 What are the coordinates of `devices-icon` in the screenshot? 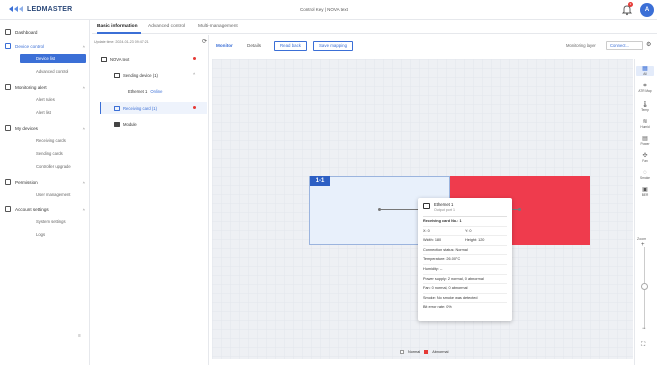 It's located at (8, 128).